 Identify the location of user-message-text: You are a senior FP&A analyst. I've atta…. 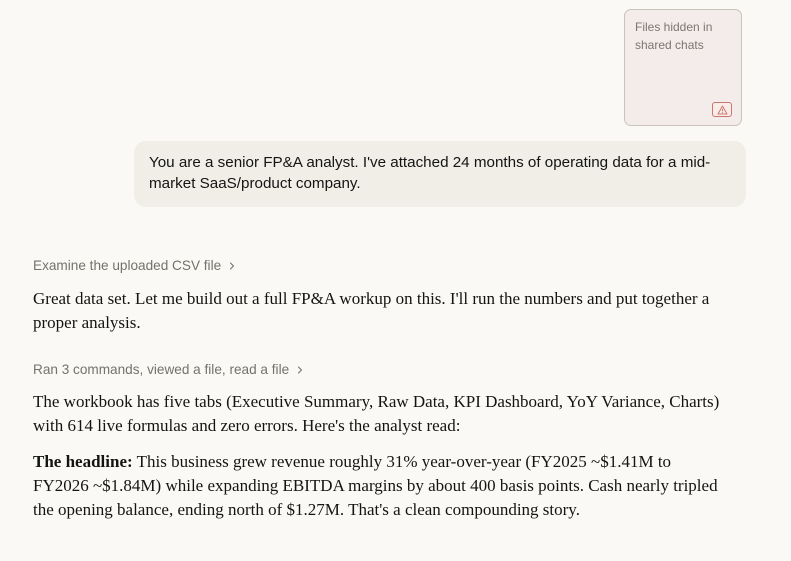
(430, 173).